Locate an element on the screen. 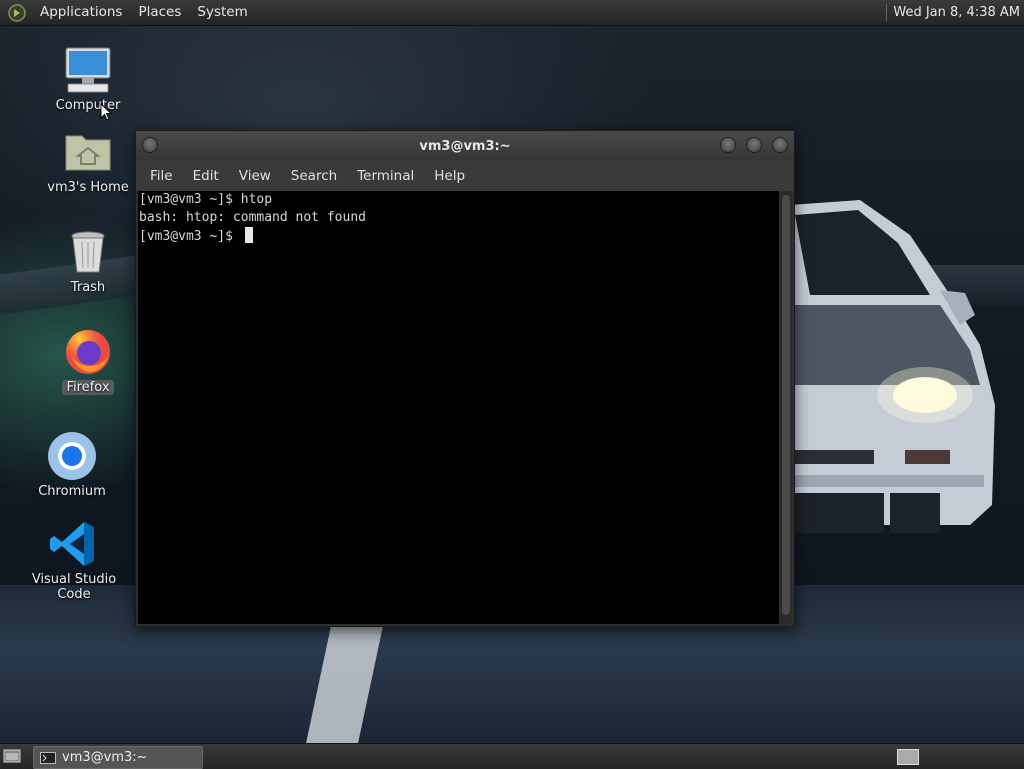 The height and width of the screenshot is (769, 1024). chromium-icon is located at coordinates (72, 456).